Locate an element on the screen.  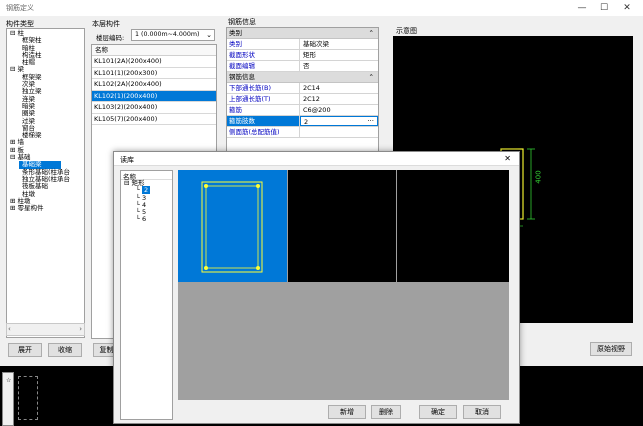
add-button: 新增 is located at coordinates (347, 412).